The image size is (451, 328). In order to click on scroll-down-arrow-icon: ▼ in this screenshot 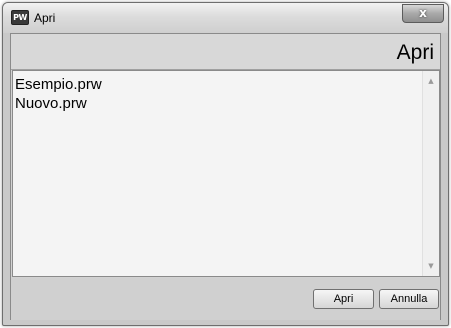, I will do `click(431, 266)`.